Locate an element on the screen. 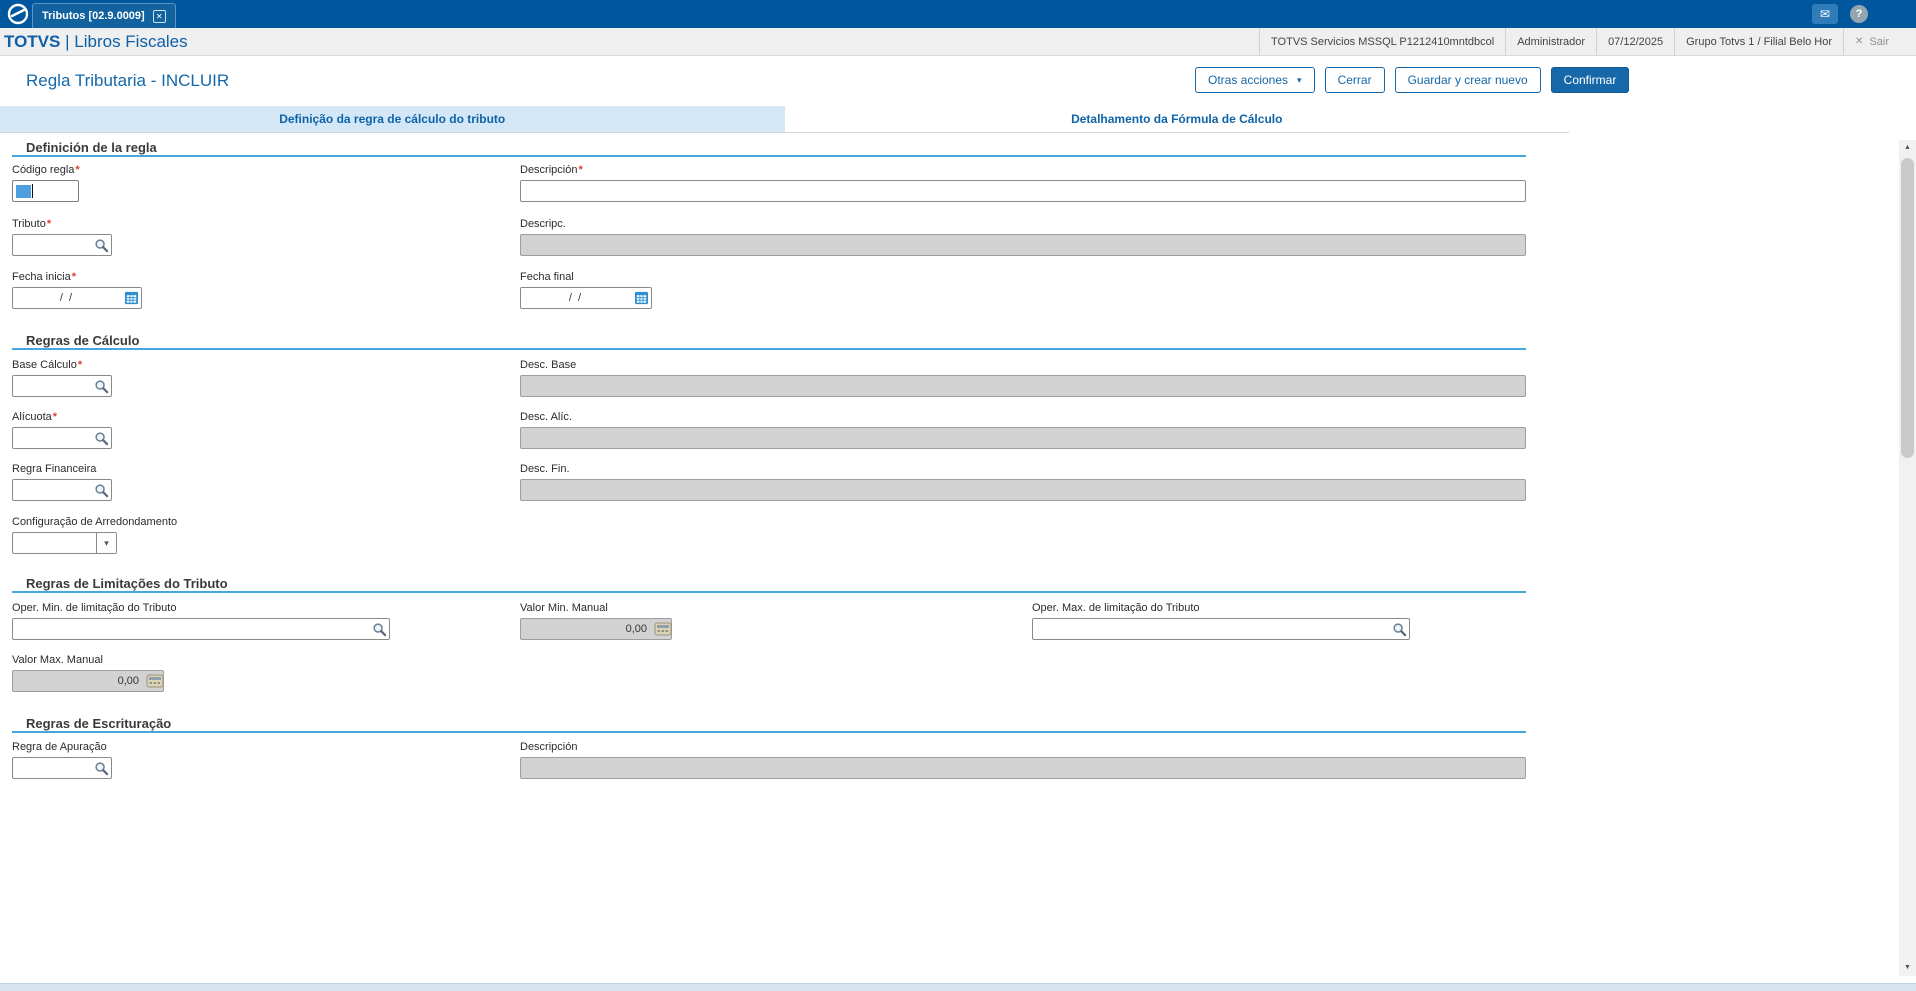 This screenshot has height=991, width=1916. logout-button: ✕ Sair is located at coordinates (1871, 41).